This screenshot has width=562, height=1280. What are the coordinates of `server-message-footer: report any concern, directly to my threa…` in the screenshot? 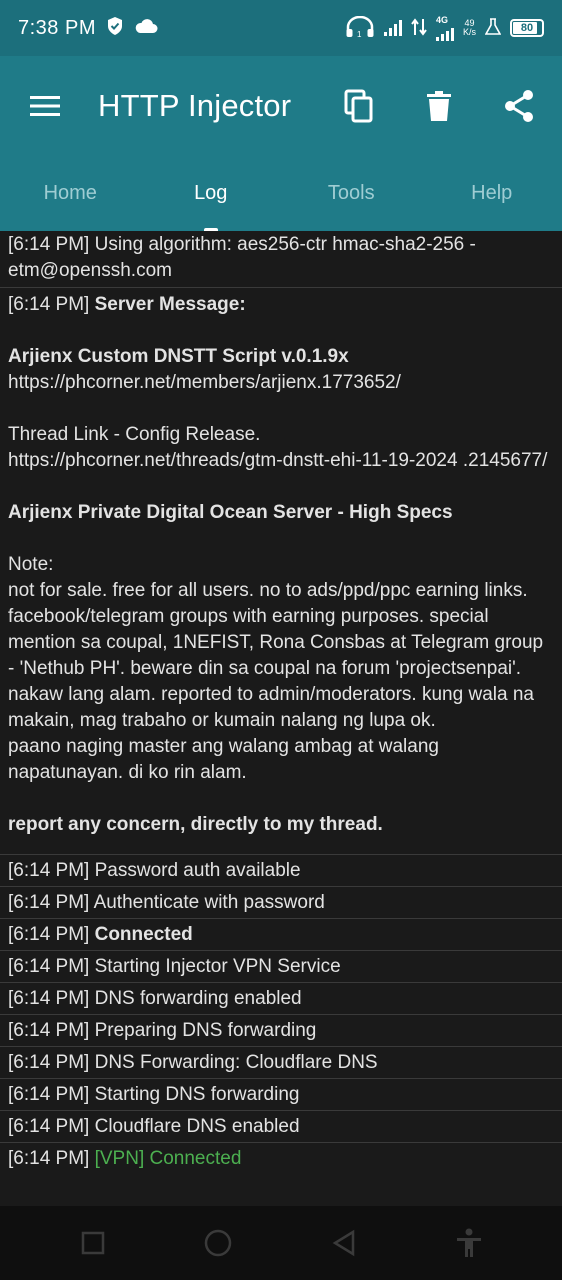 It's located at (195, 824).